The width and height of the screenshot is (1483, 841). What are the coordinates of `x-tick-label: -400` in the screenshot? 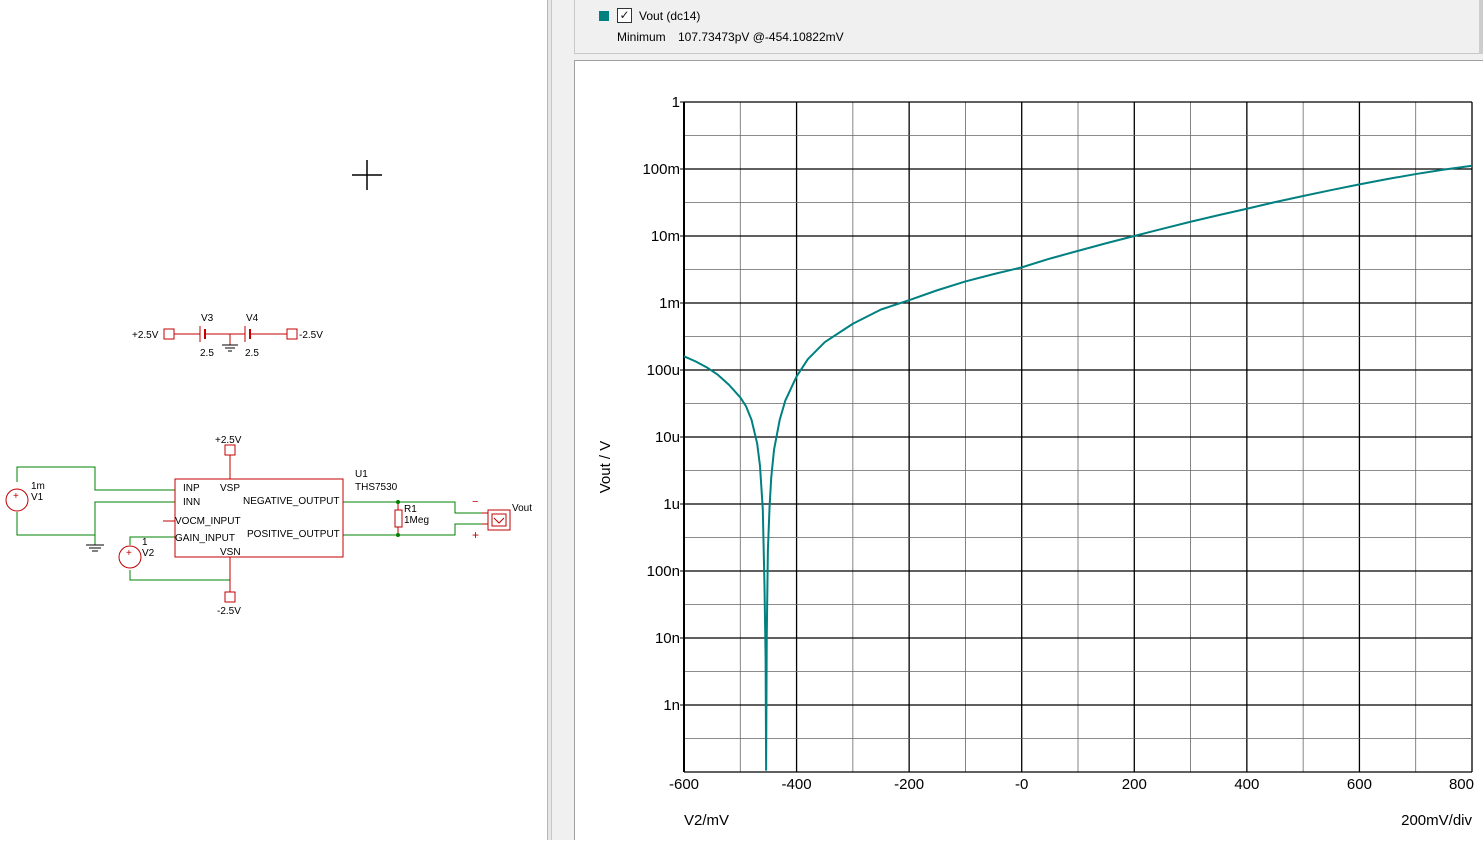 It's located at (797, 784).